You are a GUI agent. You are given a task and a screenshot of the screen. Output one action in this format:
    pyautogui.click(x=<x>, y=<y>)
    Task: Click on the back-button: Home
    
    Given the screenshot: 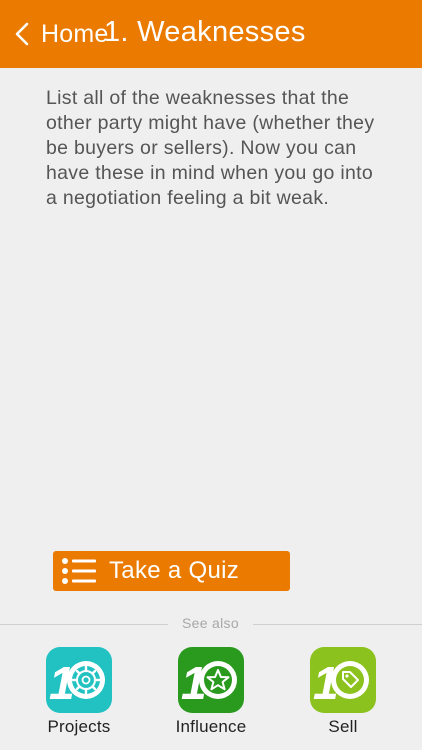 What is the action you would take?
    pyautogui.click(x=60, y=34)
    